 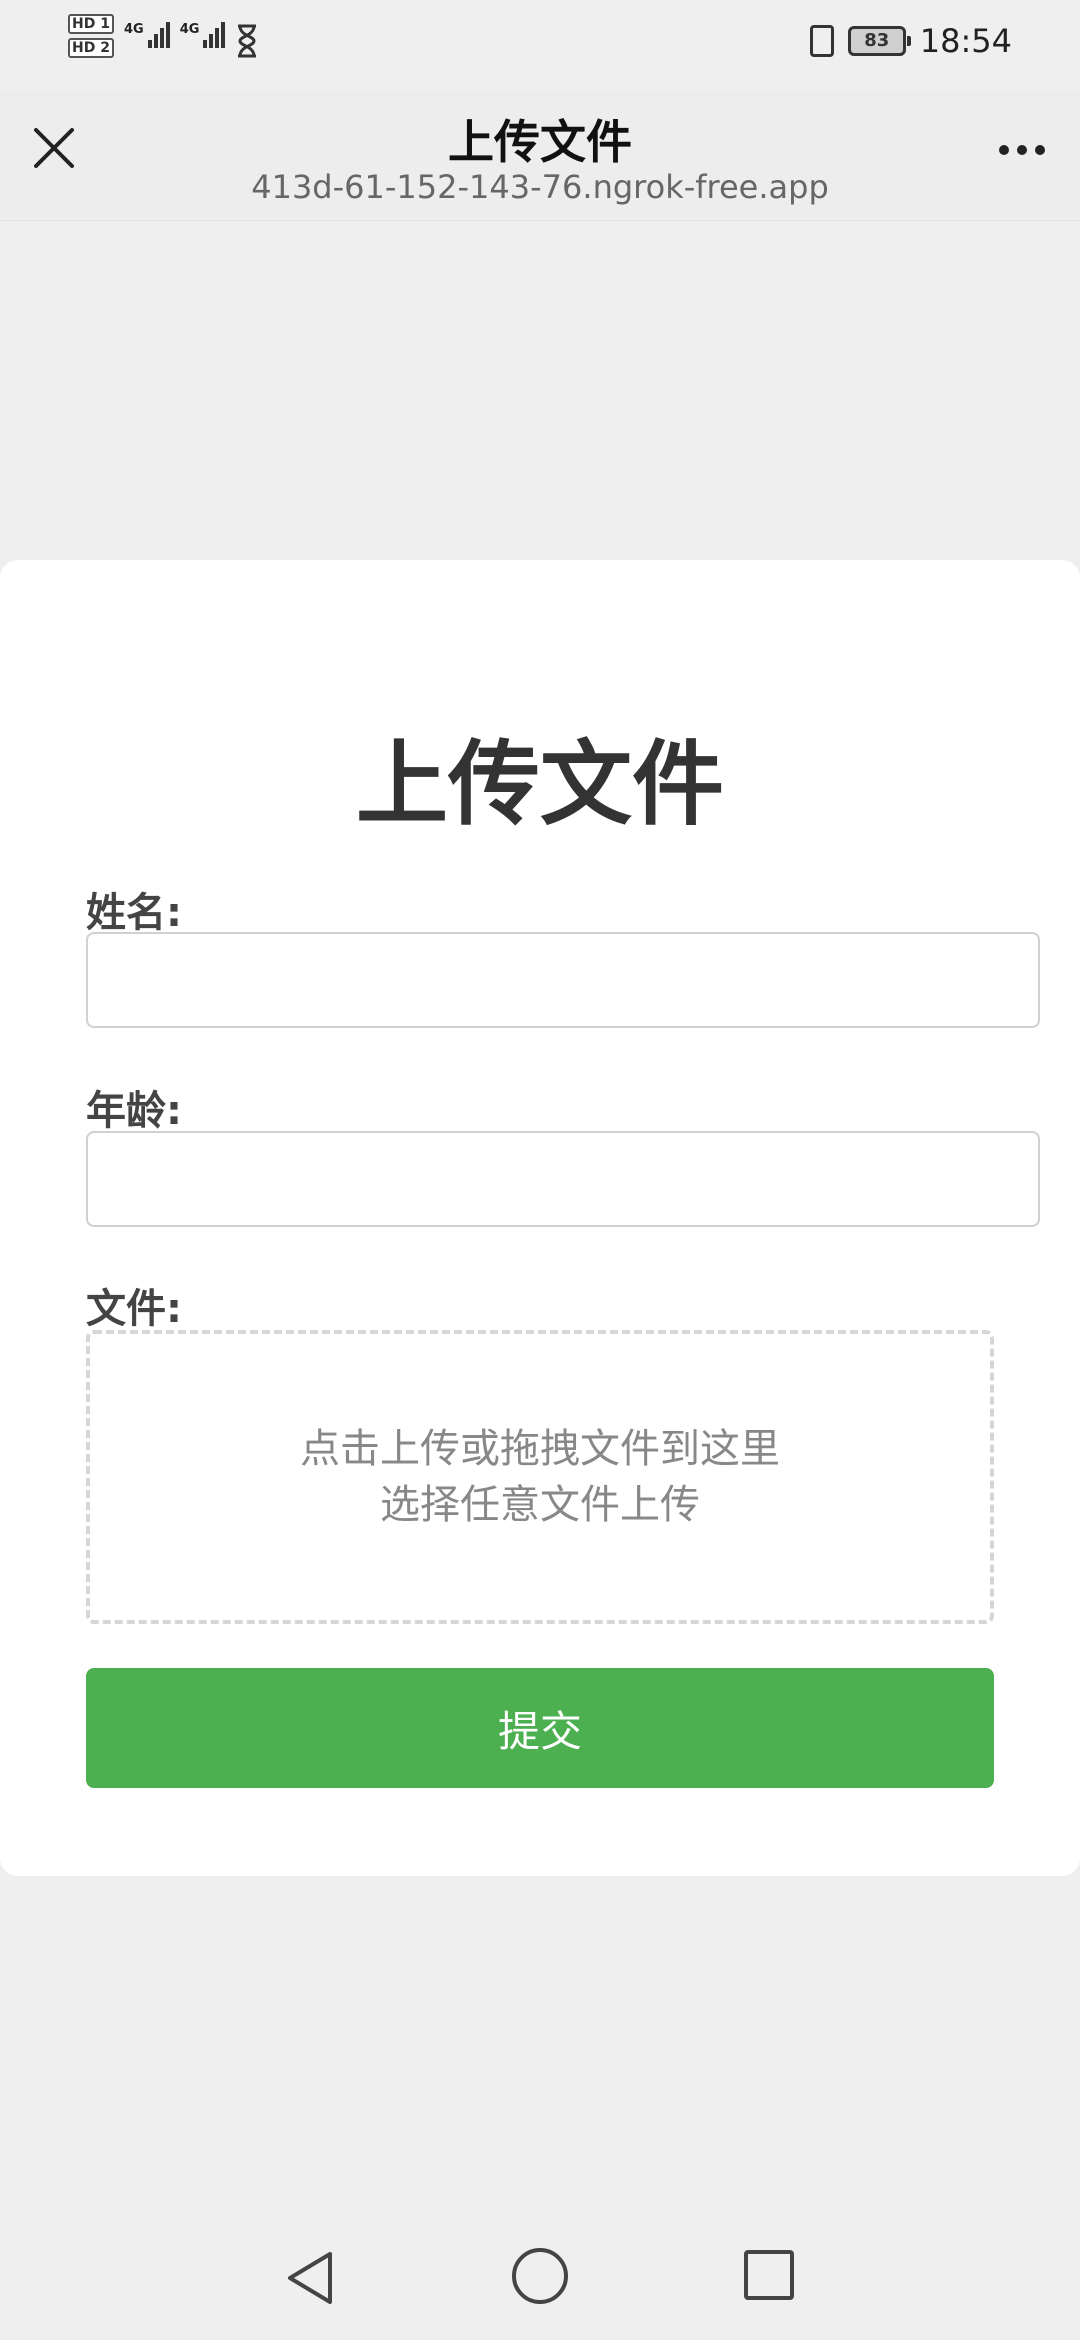 What do you see at coordinates (247, 41) in the screenshot?
I see `hourglass-icon` at bounding box center [247, 41].